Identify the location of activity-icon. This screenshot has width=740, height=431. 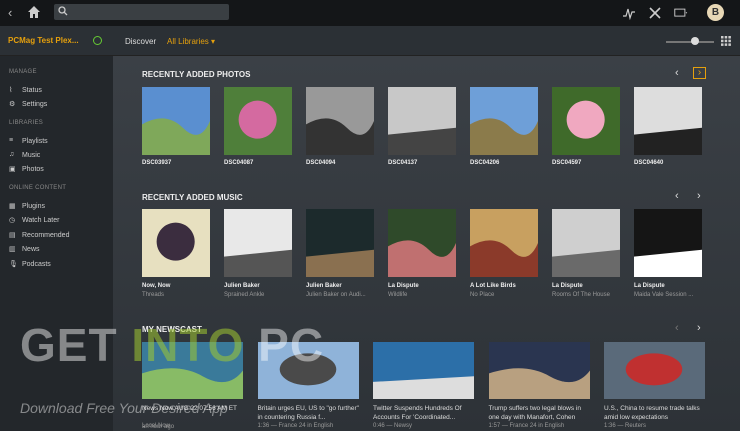
(629, 13).